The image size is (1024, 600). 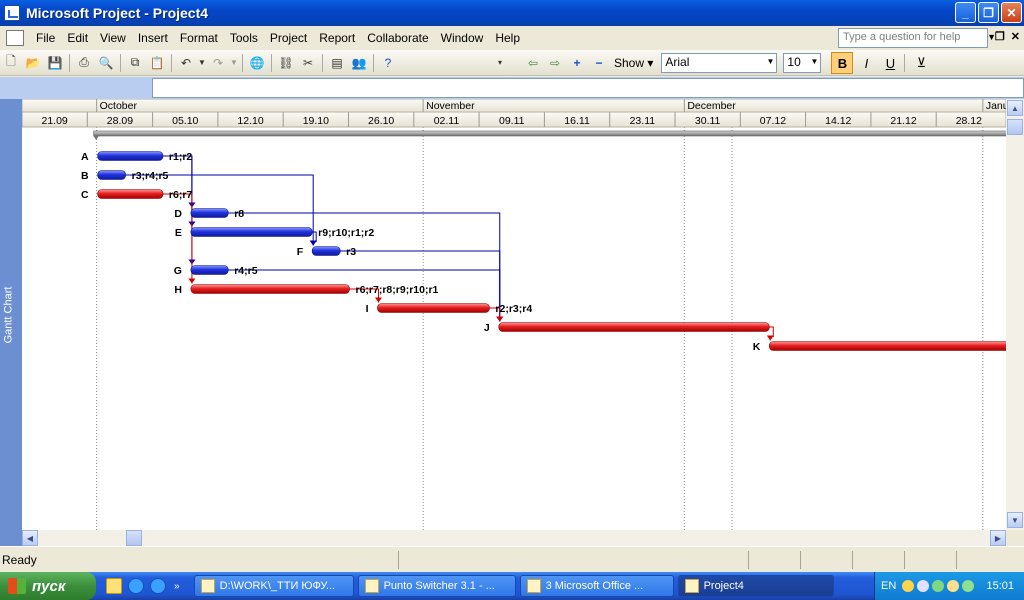 What do you see at coordinates (257, 63) in the screenshot?
I see `hyperlink-icon: 🌐` at bounding box center [257, 63].